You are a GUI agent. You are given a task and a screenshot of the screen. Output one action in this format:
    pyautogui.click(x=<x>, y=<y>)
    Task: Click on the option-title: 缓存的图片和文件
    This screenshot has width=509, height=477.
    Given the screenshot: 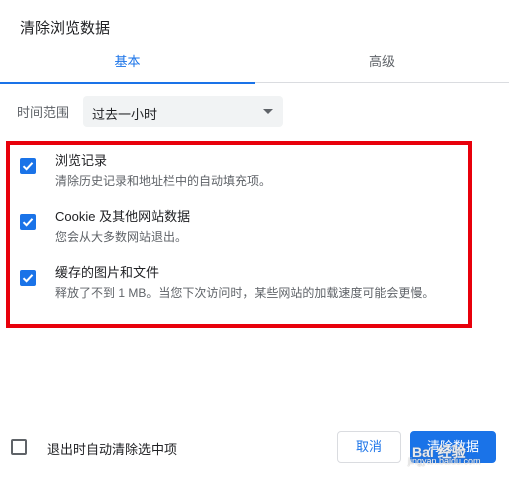 What is the action you would take?
    pyautogui.click(x=107, y=272)
    